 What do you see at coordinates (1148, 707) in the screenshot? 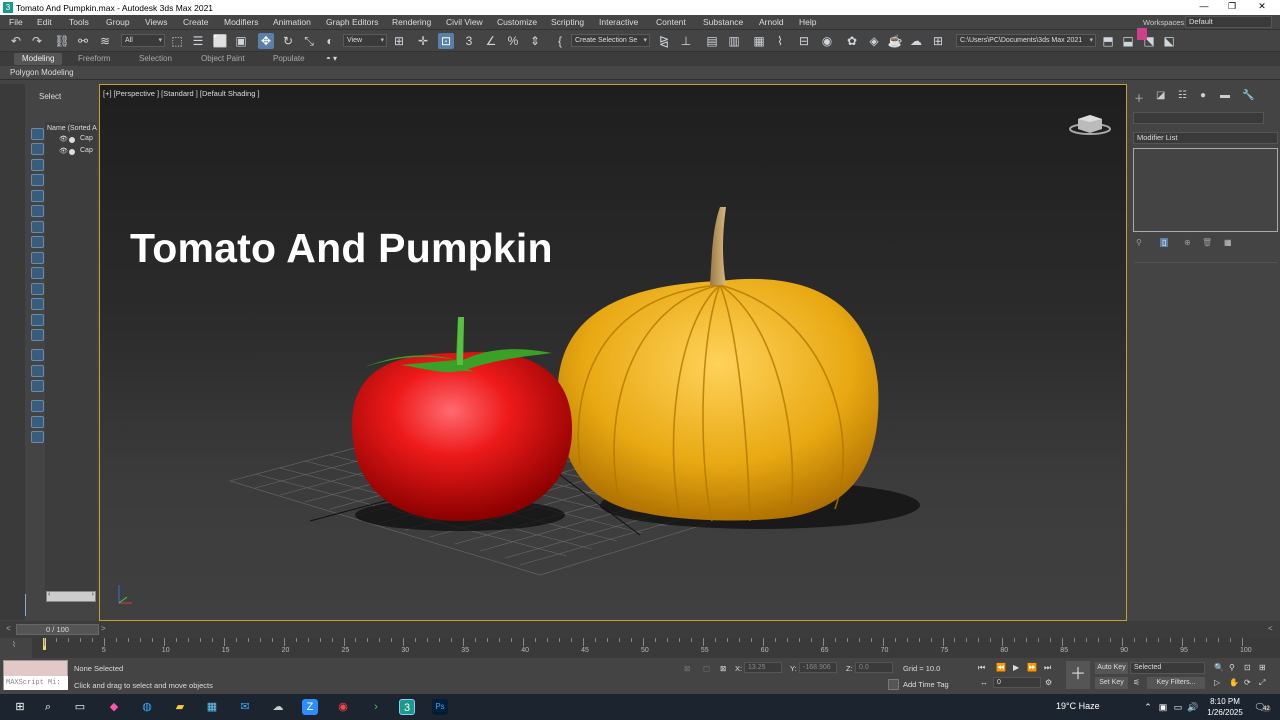
I see `tray-chevron-icon: ⌃` at bounding box center [1148, 707].